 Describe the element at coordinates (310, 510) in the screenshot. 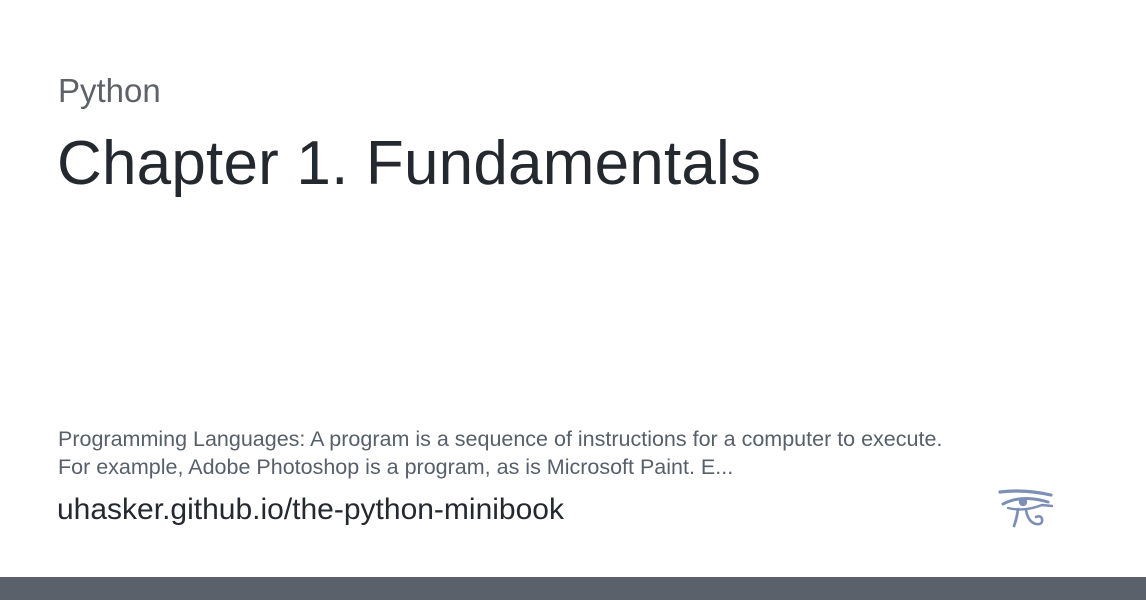

I see `site-url-link: uhasker.github.io/the-python-minibook` at that location.